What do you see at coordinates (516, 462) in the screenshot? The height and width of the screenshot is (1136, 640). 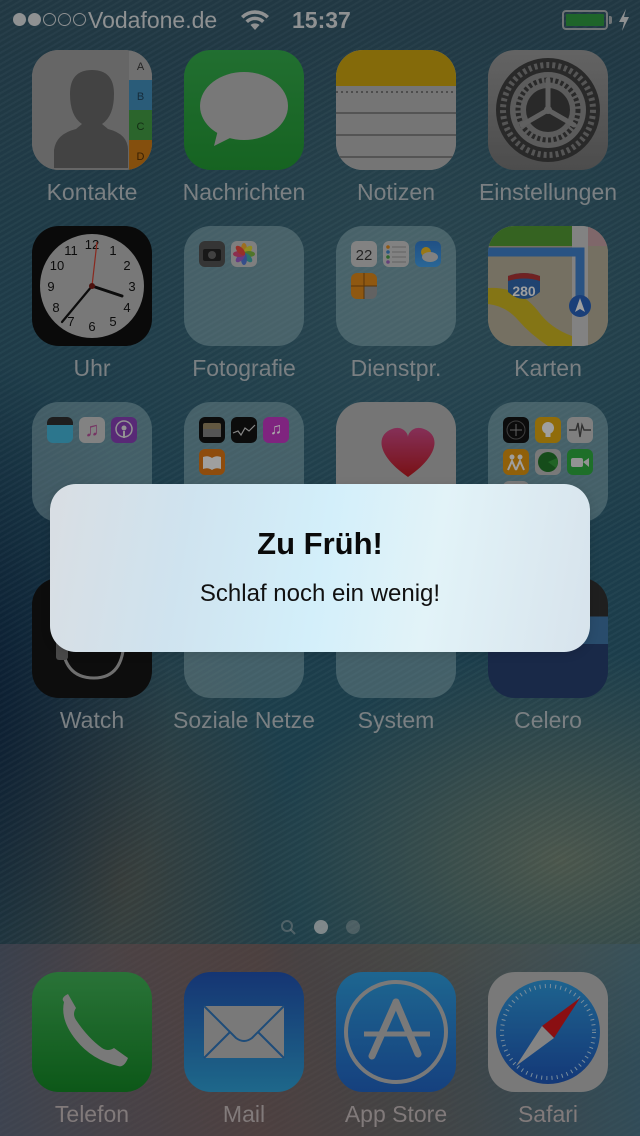 I see `find-friends-icon` at bounding box center [516, 462].